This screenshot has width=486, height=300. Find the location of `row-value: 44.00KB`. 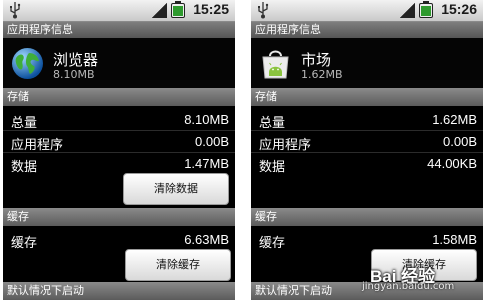

row-value: 44.00KB is located at coordinates (452, 163).